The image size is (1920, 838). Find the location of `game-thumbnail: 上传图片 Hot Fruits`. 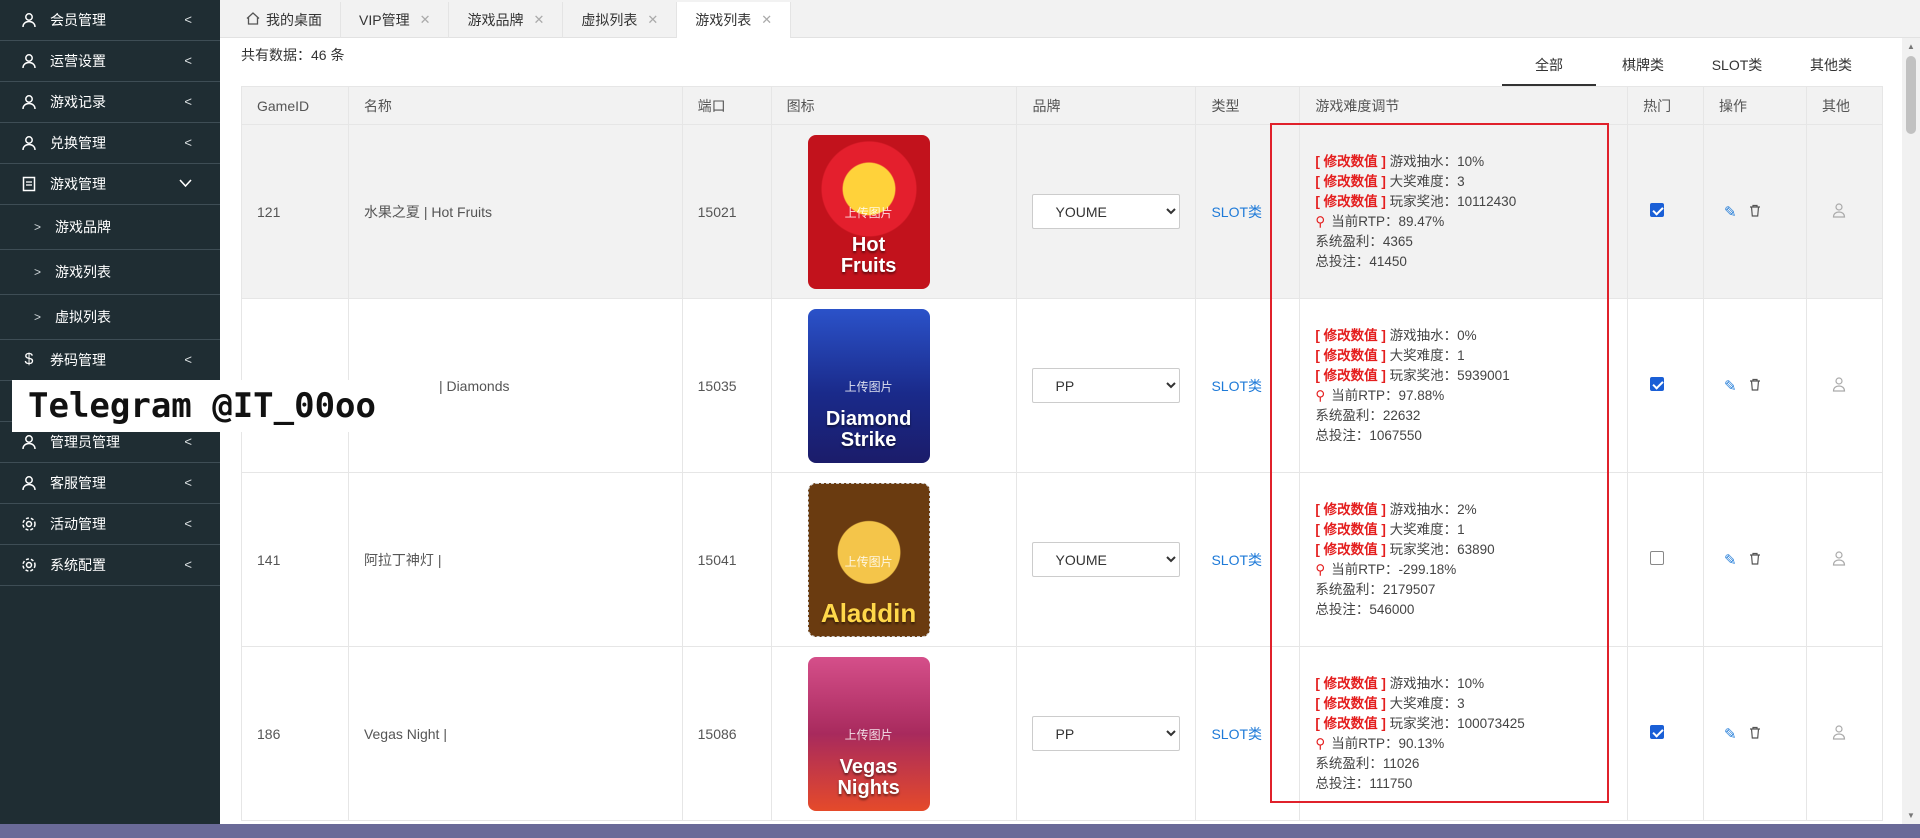

game-thumbnail: 上传图片 Hot Fruits is located at coordinates (868, 211).